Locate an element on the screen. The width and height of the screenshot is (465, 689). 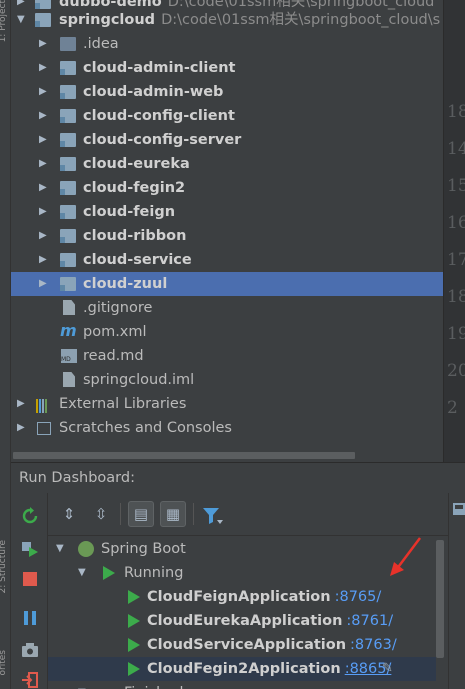
tree-row-label: cloud-fegin2 is located at coordinates (134, 188).